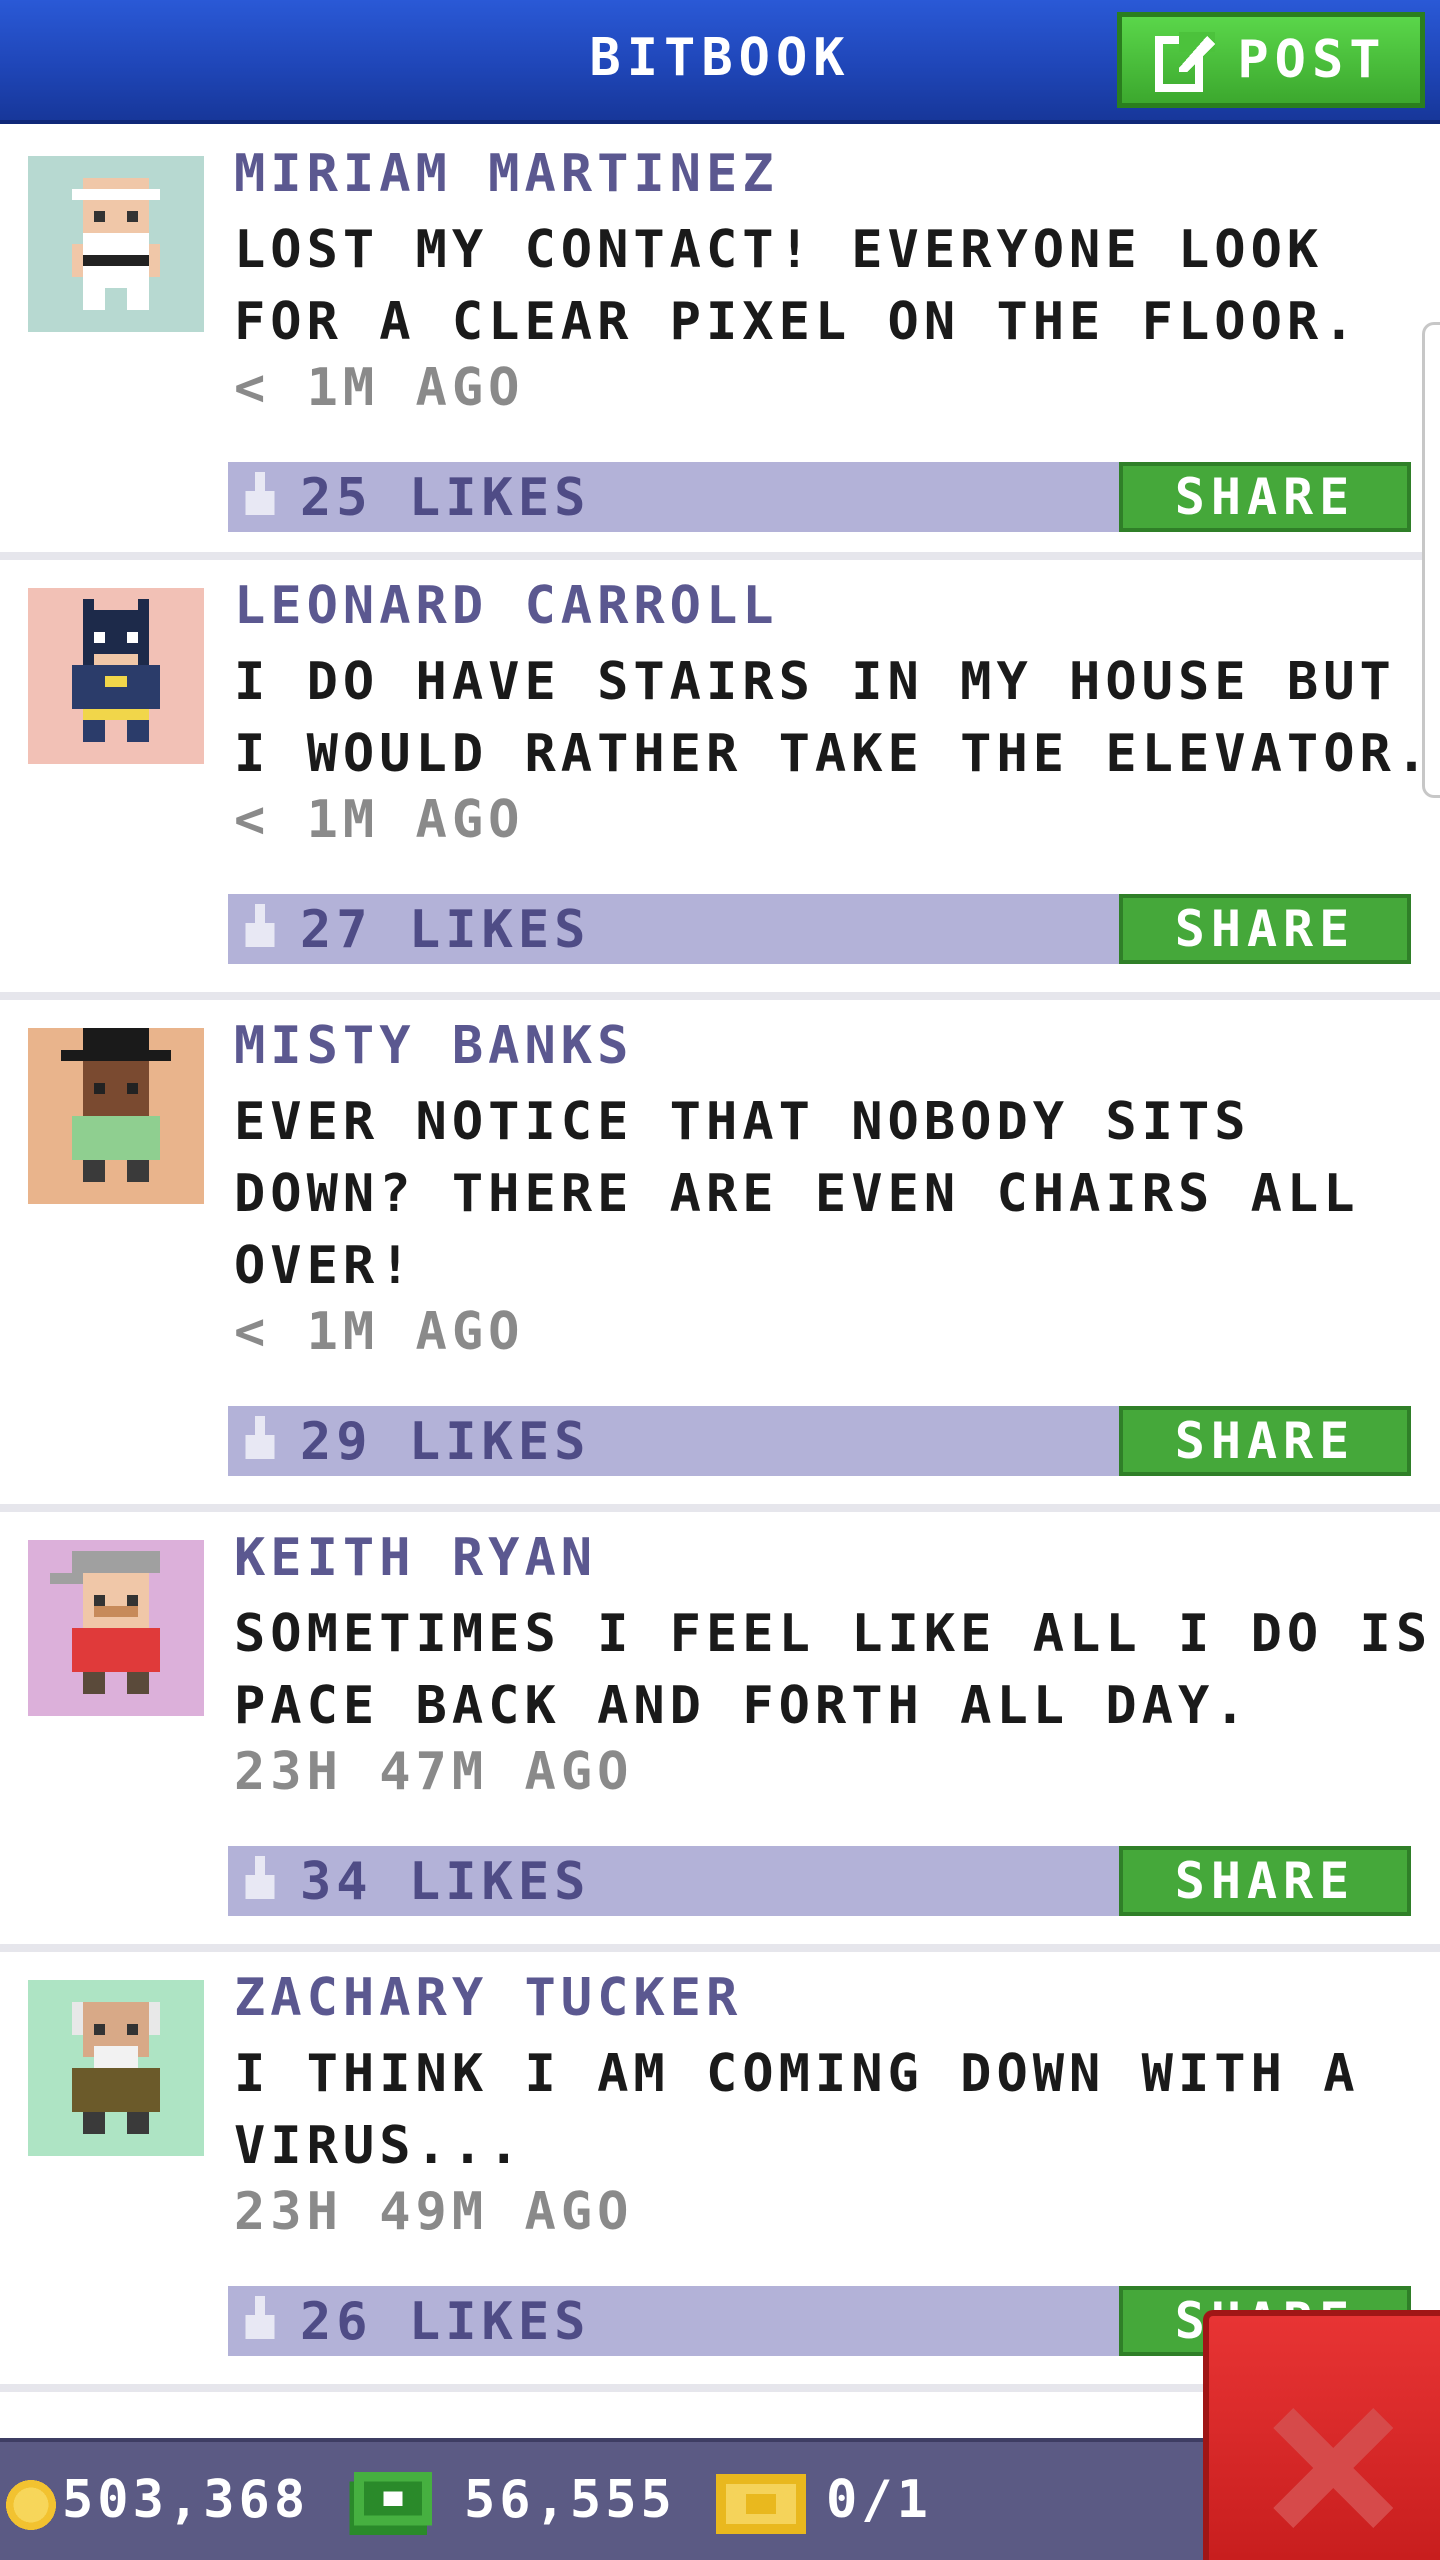 This screenshot has height=2560, width=1440. What do you see at coordinates (1431, 560) in the screenshot?
I see `scroll-indicator` at bounding box center [1431, 560].